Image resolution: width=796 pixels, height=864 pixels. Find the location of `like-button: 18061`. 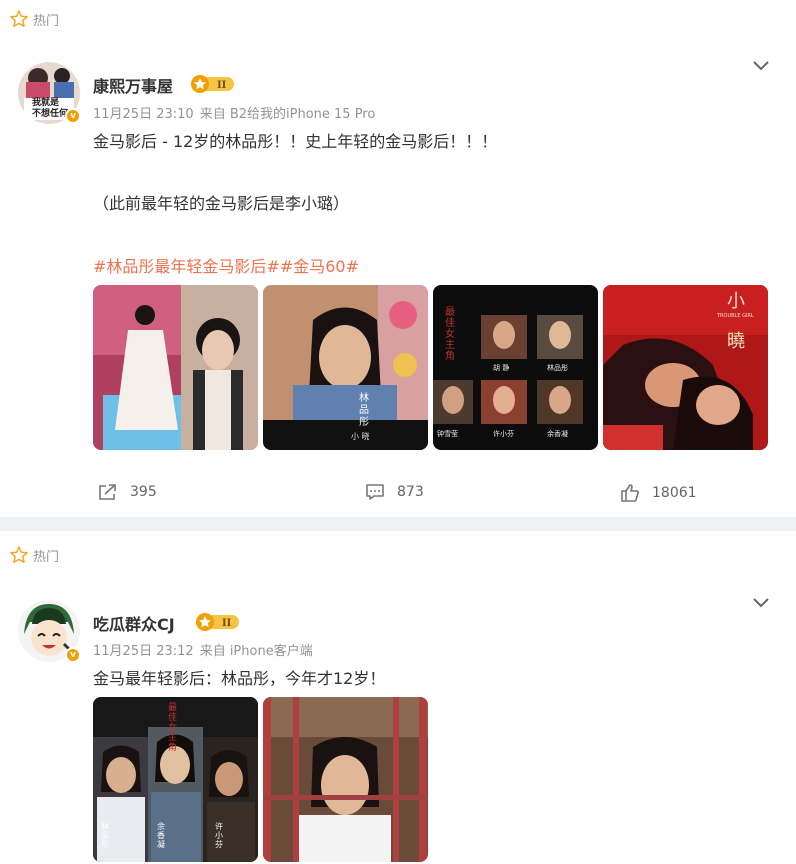

like-button: 18061 is located at coordinates (658, 493).